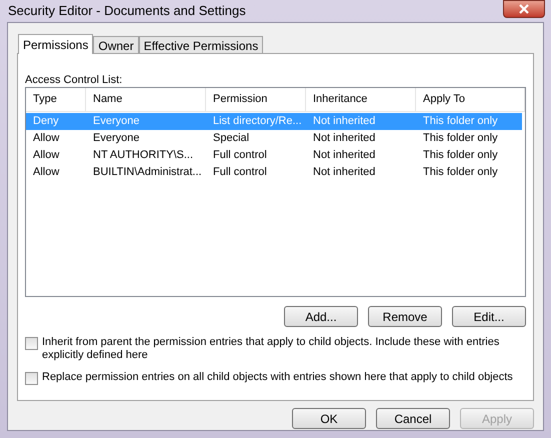  Describe the element at coordinates (329, 418) in the screenshot. I see `dialog-button: OK` at that location.